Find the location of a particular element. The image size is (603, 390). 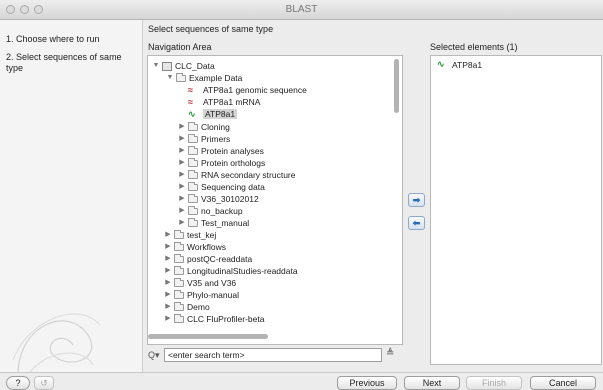

tree-item-label: Example Data is located at coordinates (216, 78).